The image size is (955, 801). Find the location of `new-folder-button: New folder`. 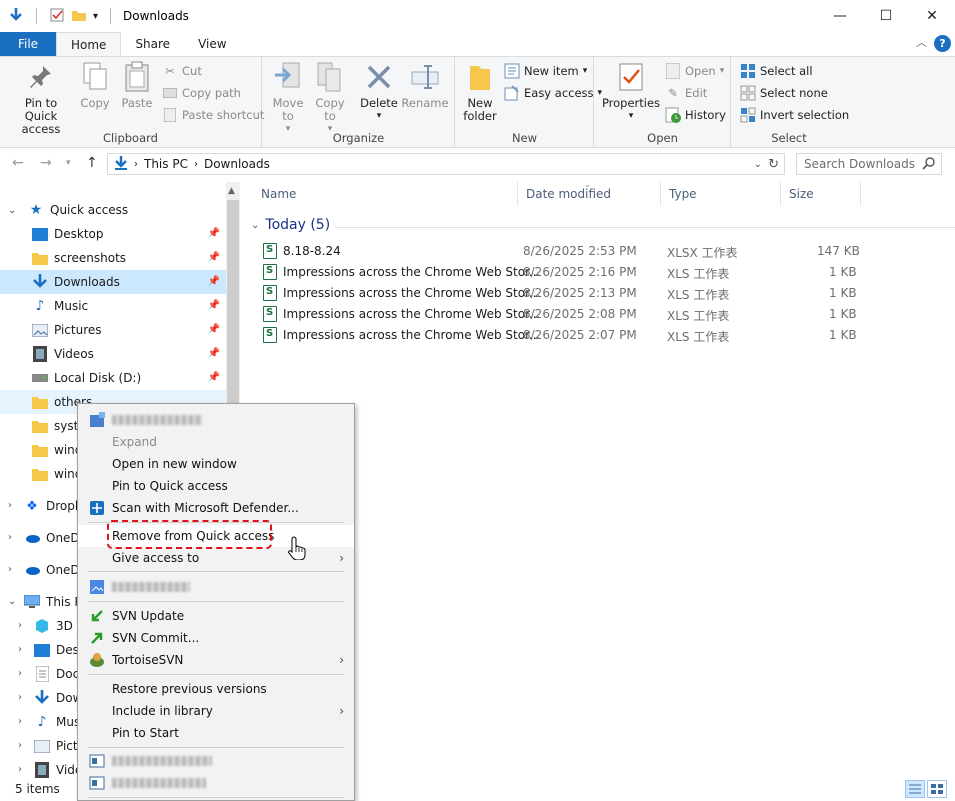

new-folder-button: New folder is located at coordinates (480, 92).